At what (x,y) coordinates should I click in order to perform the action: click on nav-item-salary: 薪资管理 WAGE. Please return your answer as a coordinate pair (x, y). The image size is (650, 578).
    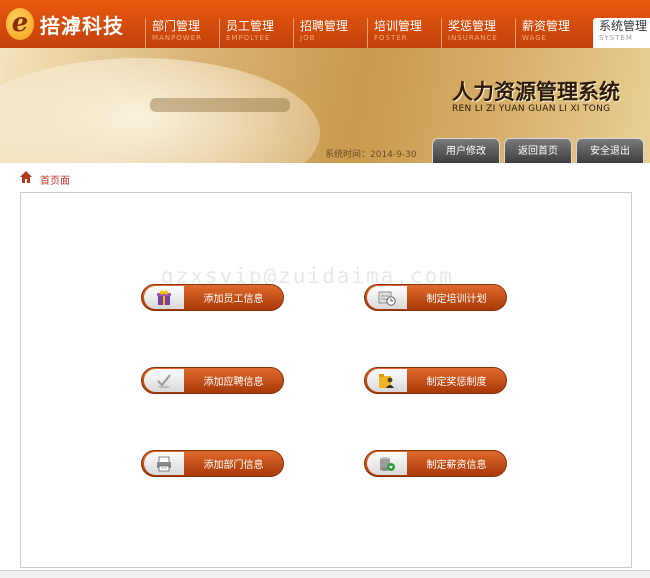
    Looking at the image, I should click on (552, 33).